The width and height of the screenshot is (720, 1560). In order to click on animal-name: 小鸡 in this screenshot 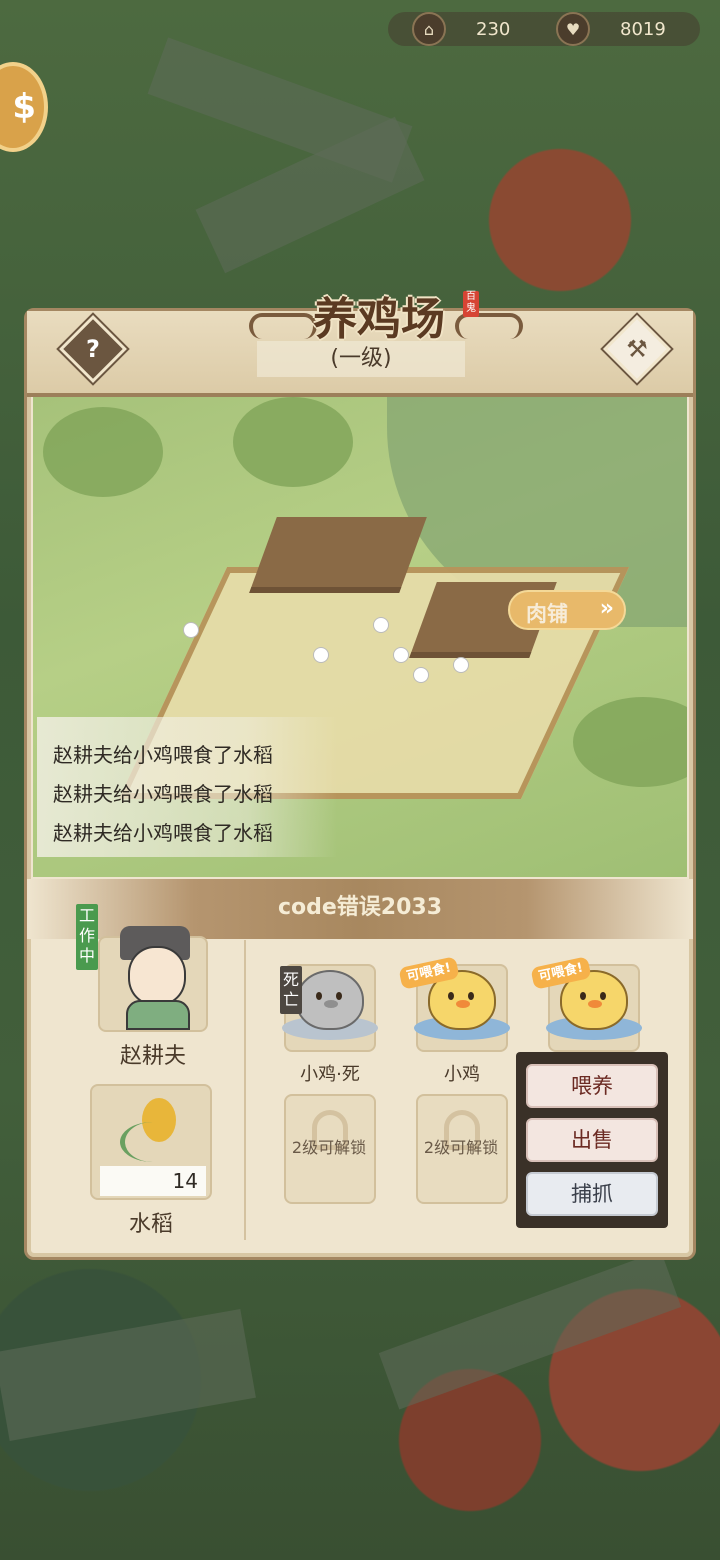, I will do `click(462, 1074)`.